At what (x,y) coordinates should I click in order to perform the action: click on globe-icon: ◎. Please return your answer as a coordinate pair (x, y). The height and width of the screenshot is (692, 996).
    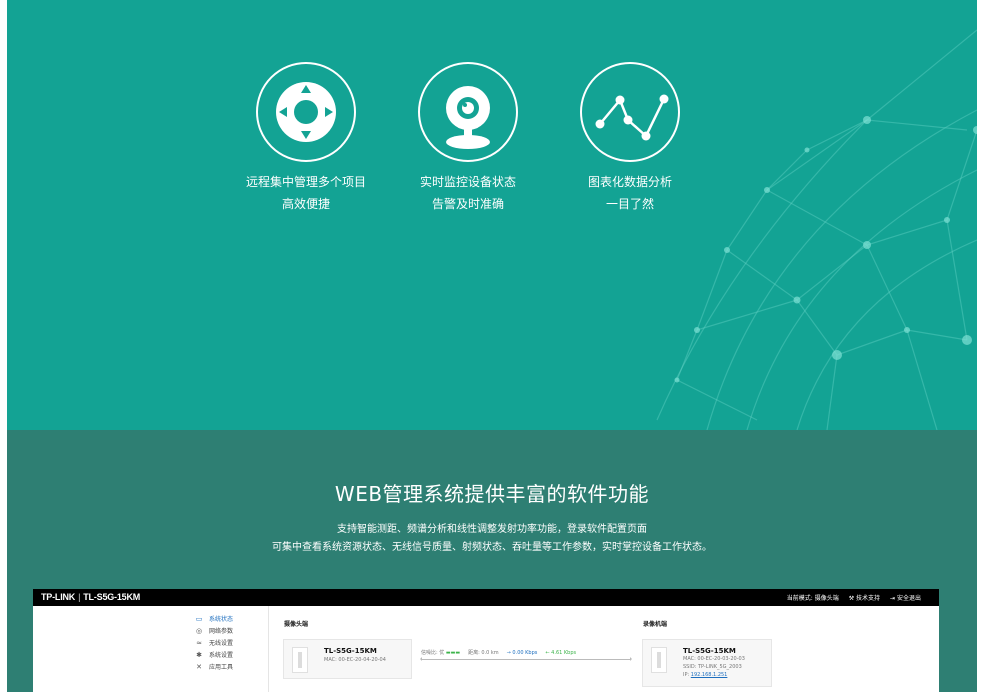
    Looking at the image, I should click on (199, 630).